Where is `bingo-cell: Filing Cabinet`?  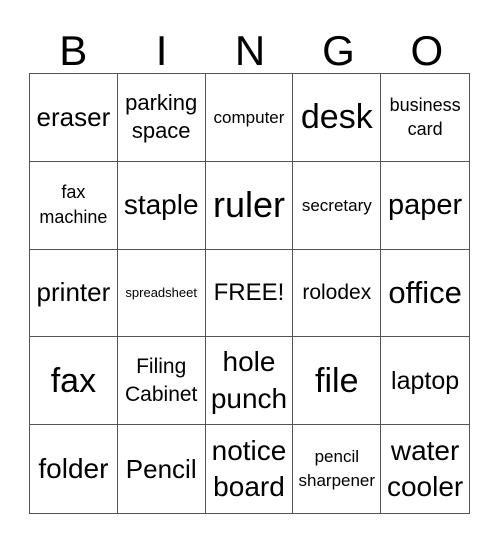
bingo-cell: Filing Cabinet is located at coordinates (161, 381).